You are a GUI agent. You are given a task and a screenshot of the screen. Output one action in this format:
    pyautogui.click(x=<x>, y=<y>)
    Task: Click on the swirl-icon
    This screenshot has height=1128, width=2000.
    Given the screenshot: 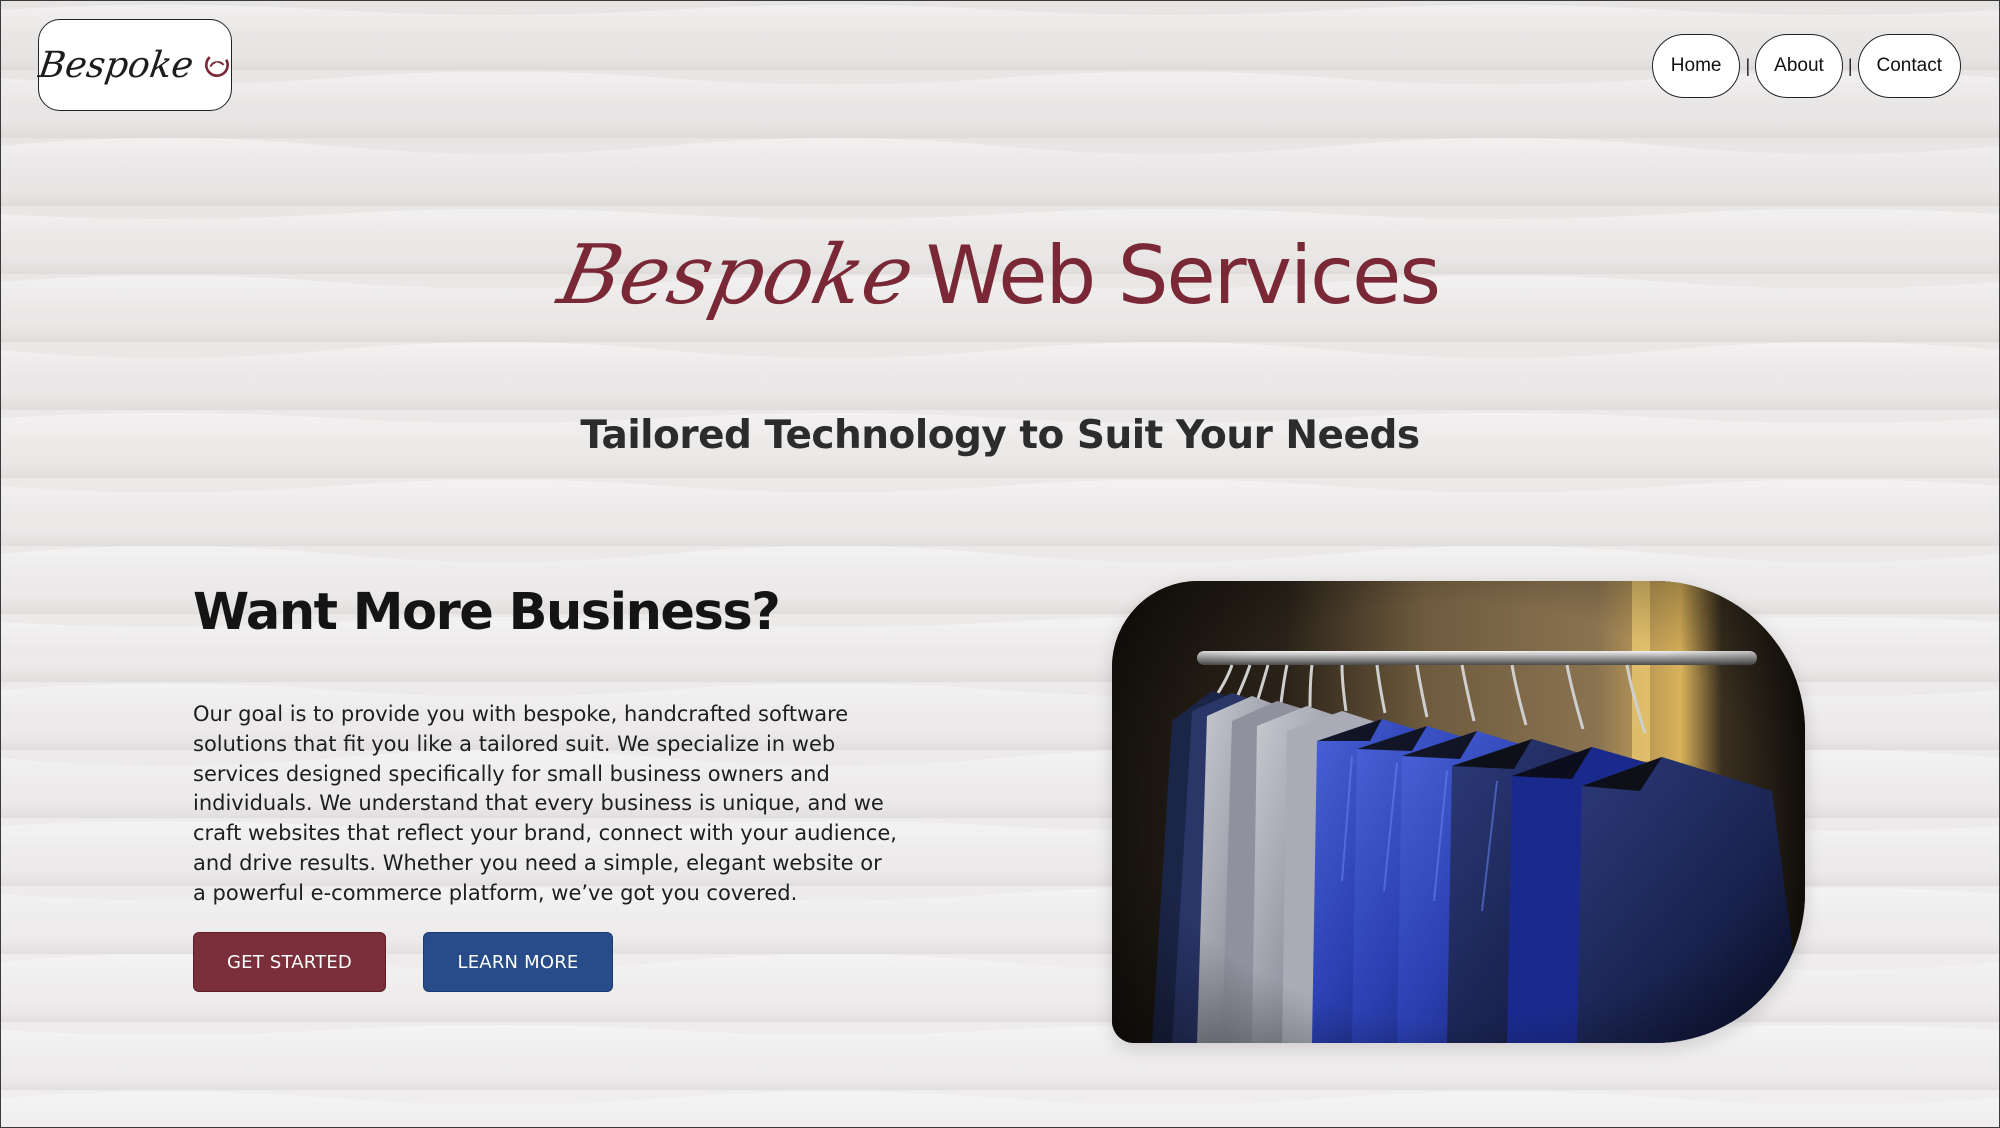 What is the action you would take?
    pyautogui.click(x=217, y=65)
    